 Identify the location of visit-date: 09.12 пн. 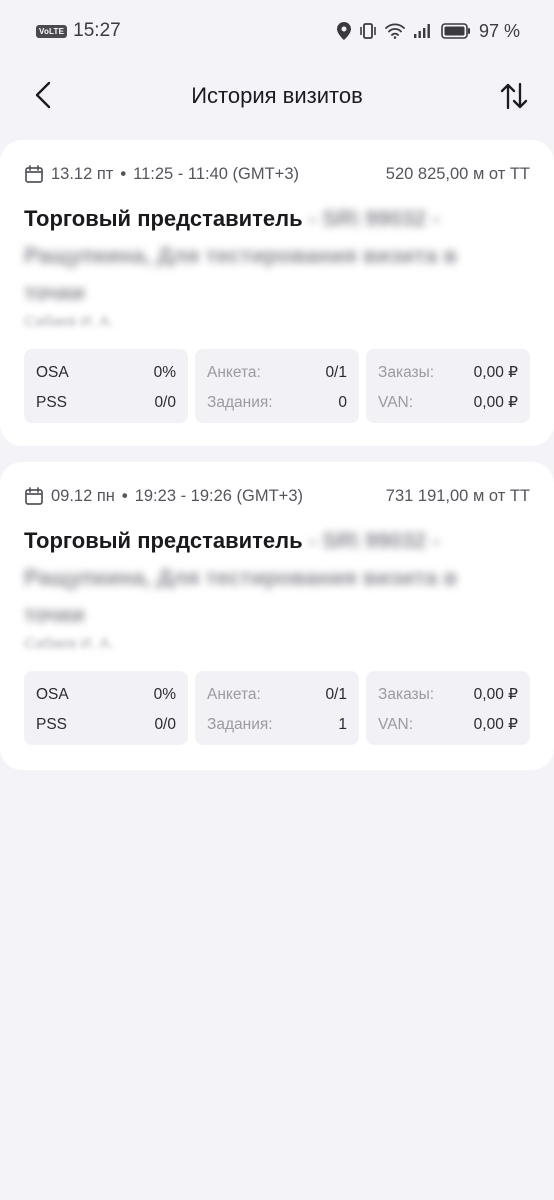
(83, 495).